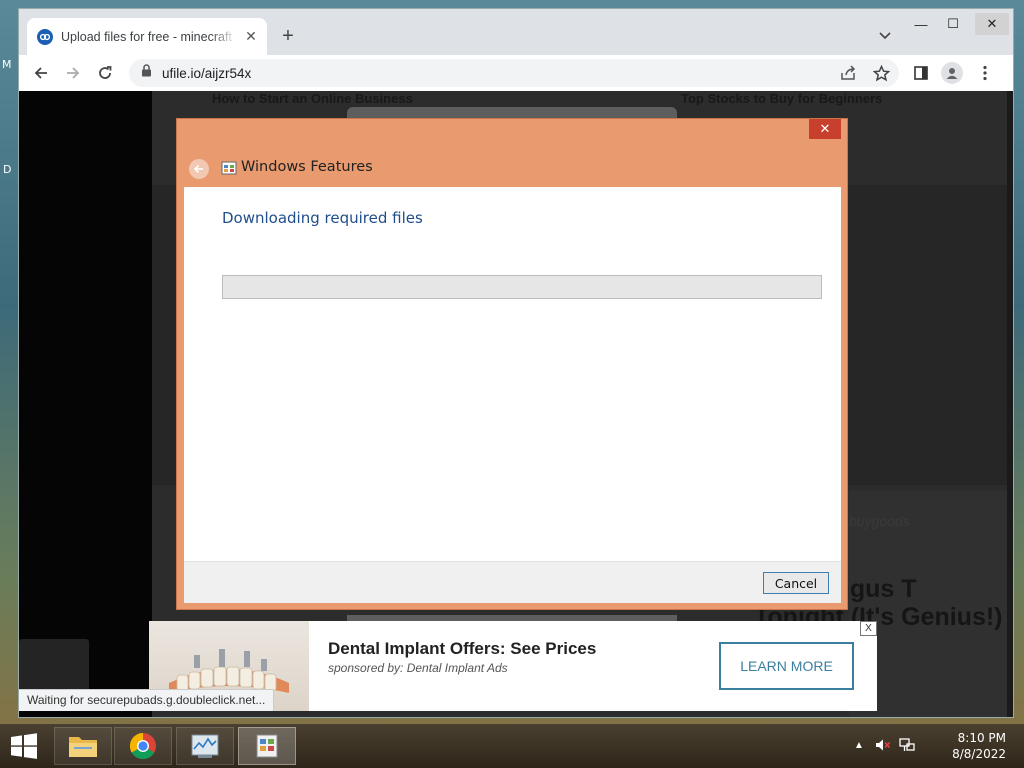 This screenshot has height=768, width=1024. What do you see at coordinates (522, 287) in the screenshot?
I see `download-progress-bar` at bounding box center [522, 287].